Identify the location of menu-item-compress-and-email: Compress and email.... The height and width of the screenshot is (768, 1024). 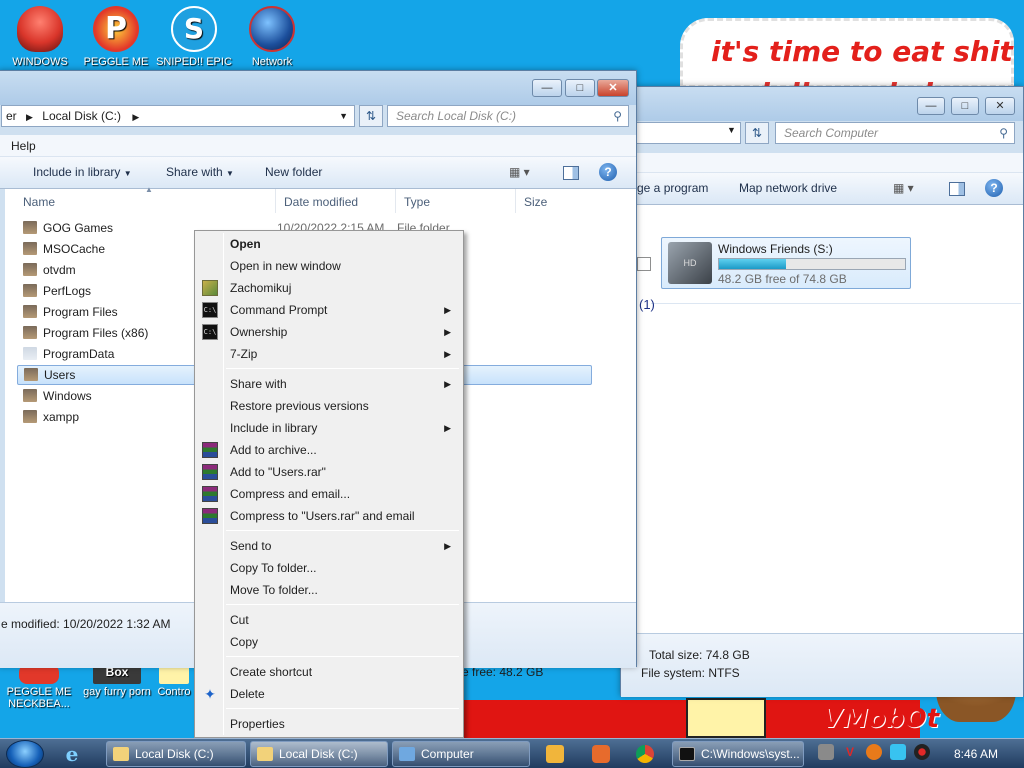
(329, 494).